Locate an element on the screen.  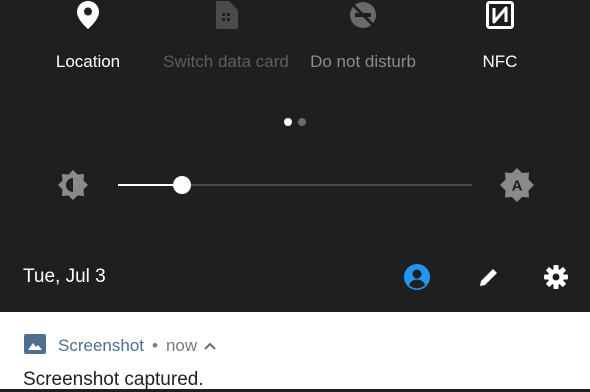
location-pin-icon is located at coordinates (88, 15).